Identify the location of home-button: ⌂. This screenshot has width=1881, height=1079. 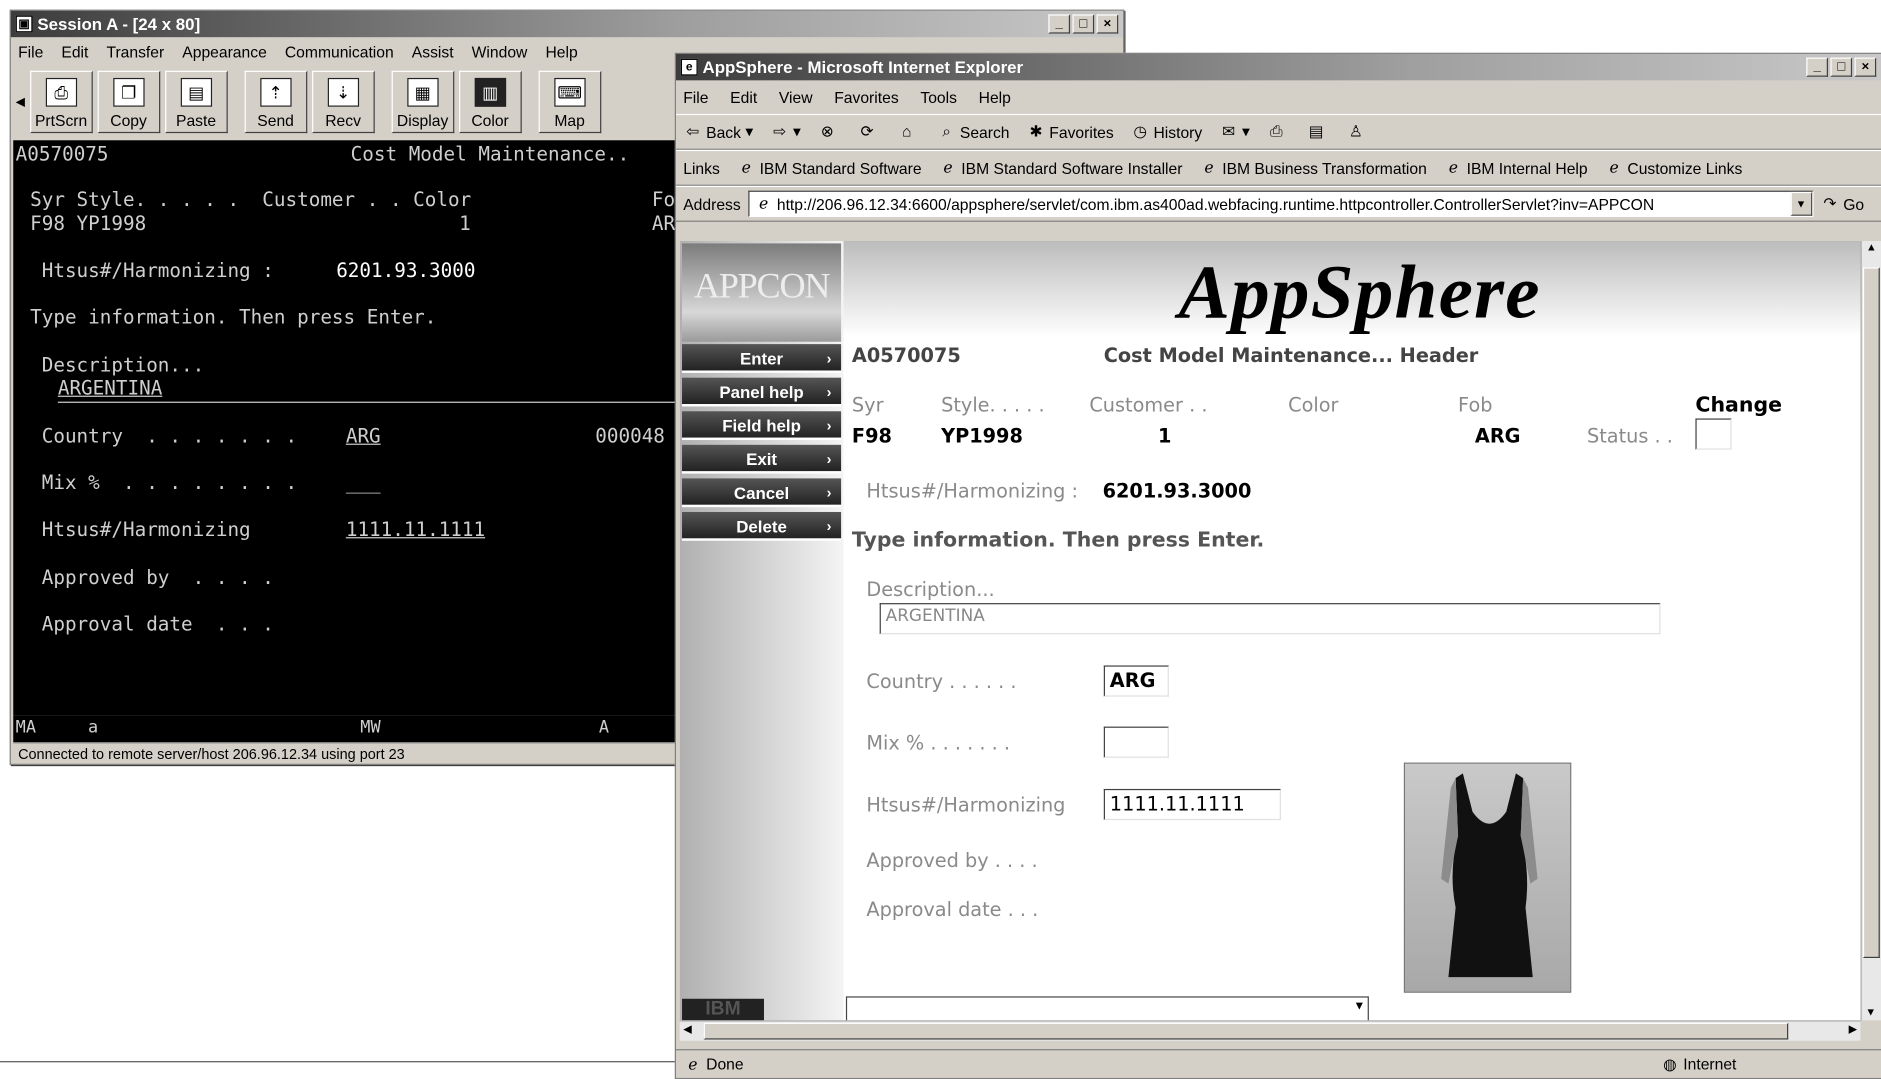
(908, 131).